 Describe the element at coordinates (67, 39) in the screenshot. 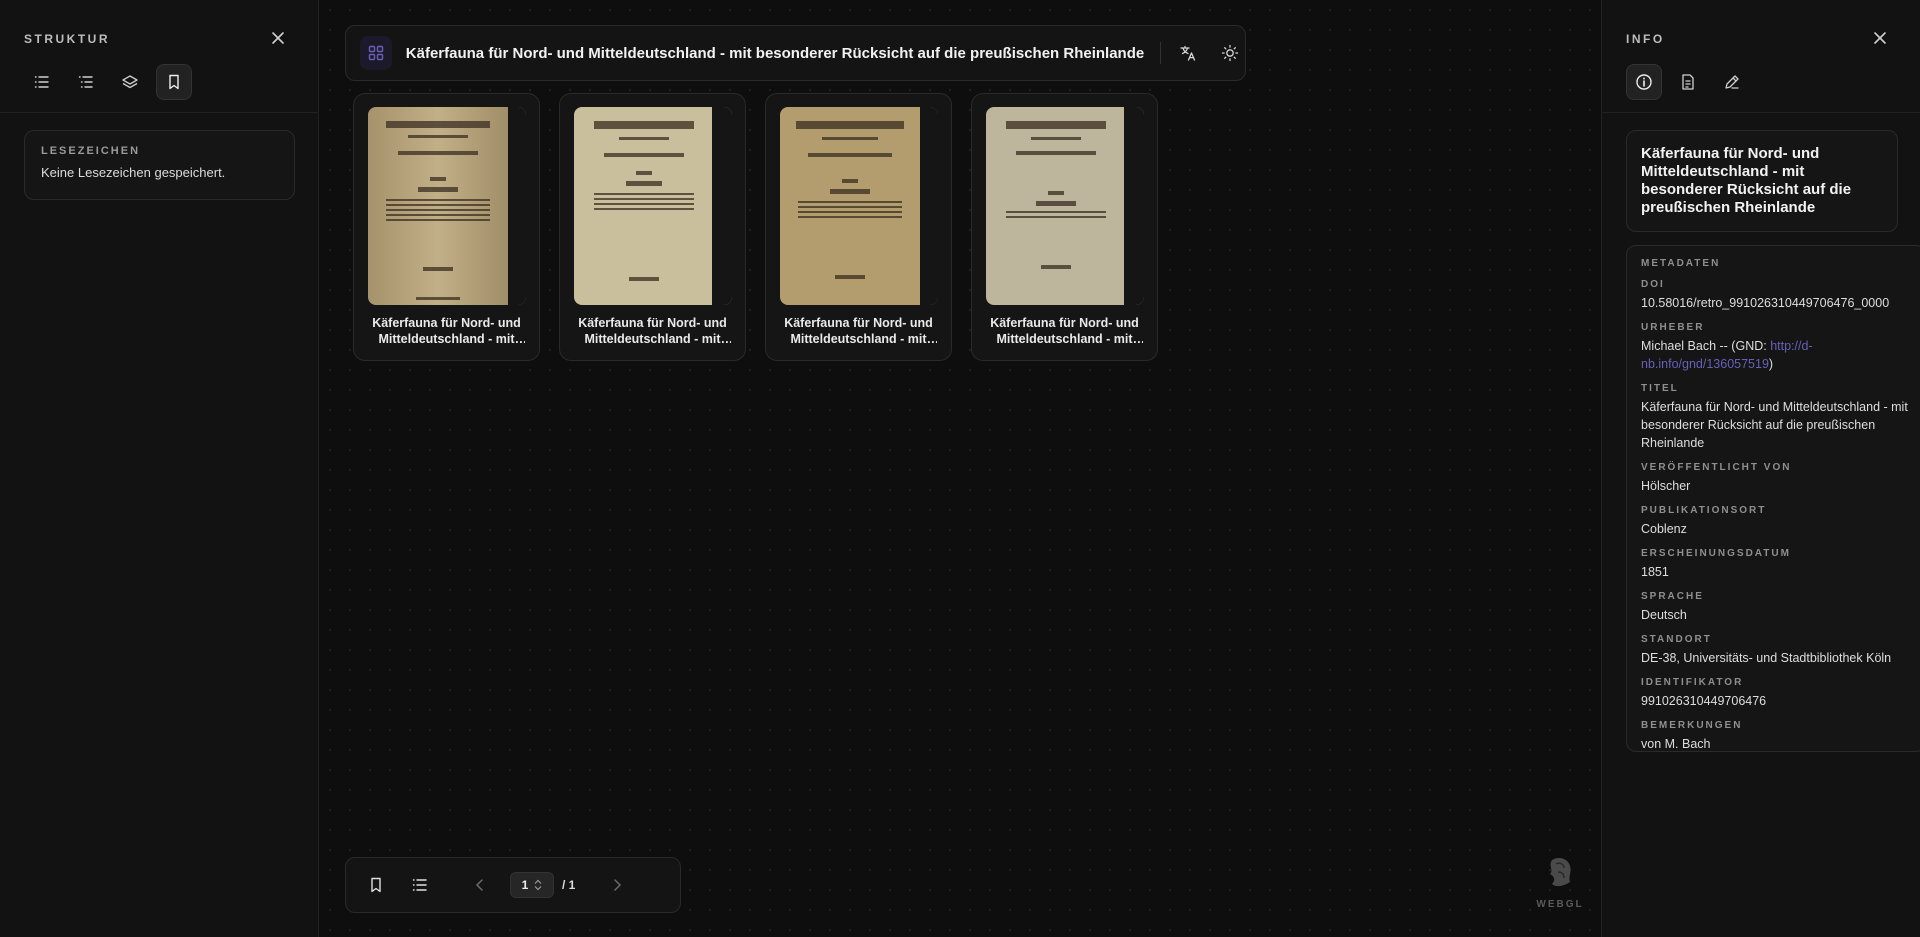

I see `structure-panel-title: STRUKTUR` at that location.